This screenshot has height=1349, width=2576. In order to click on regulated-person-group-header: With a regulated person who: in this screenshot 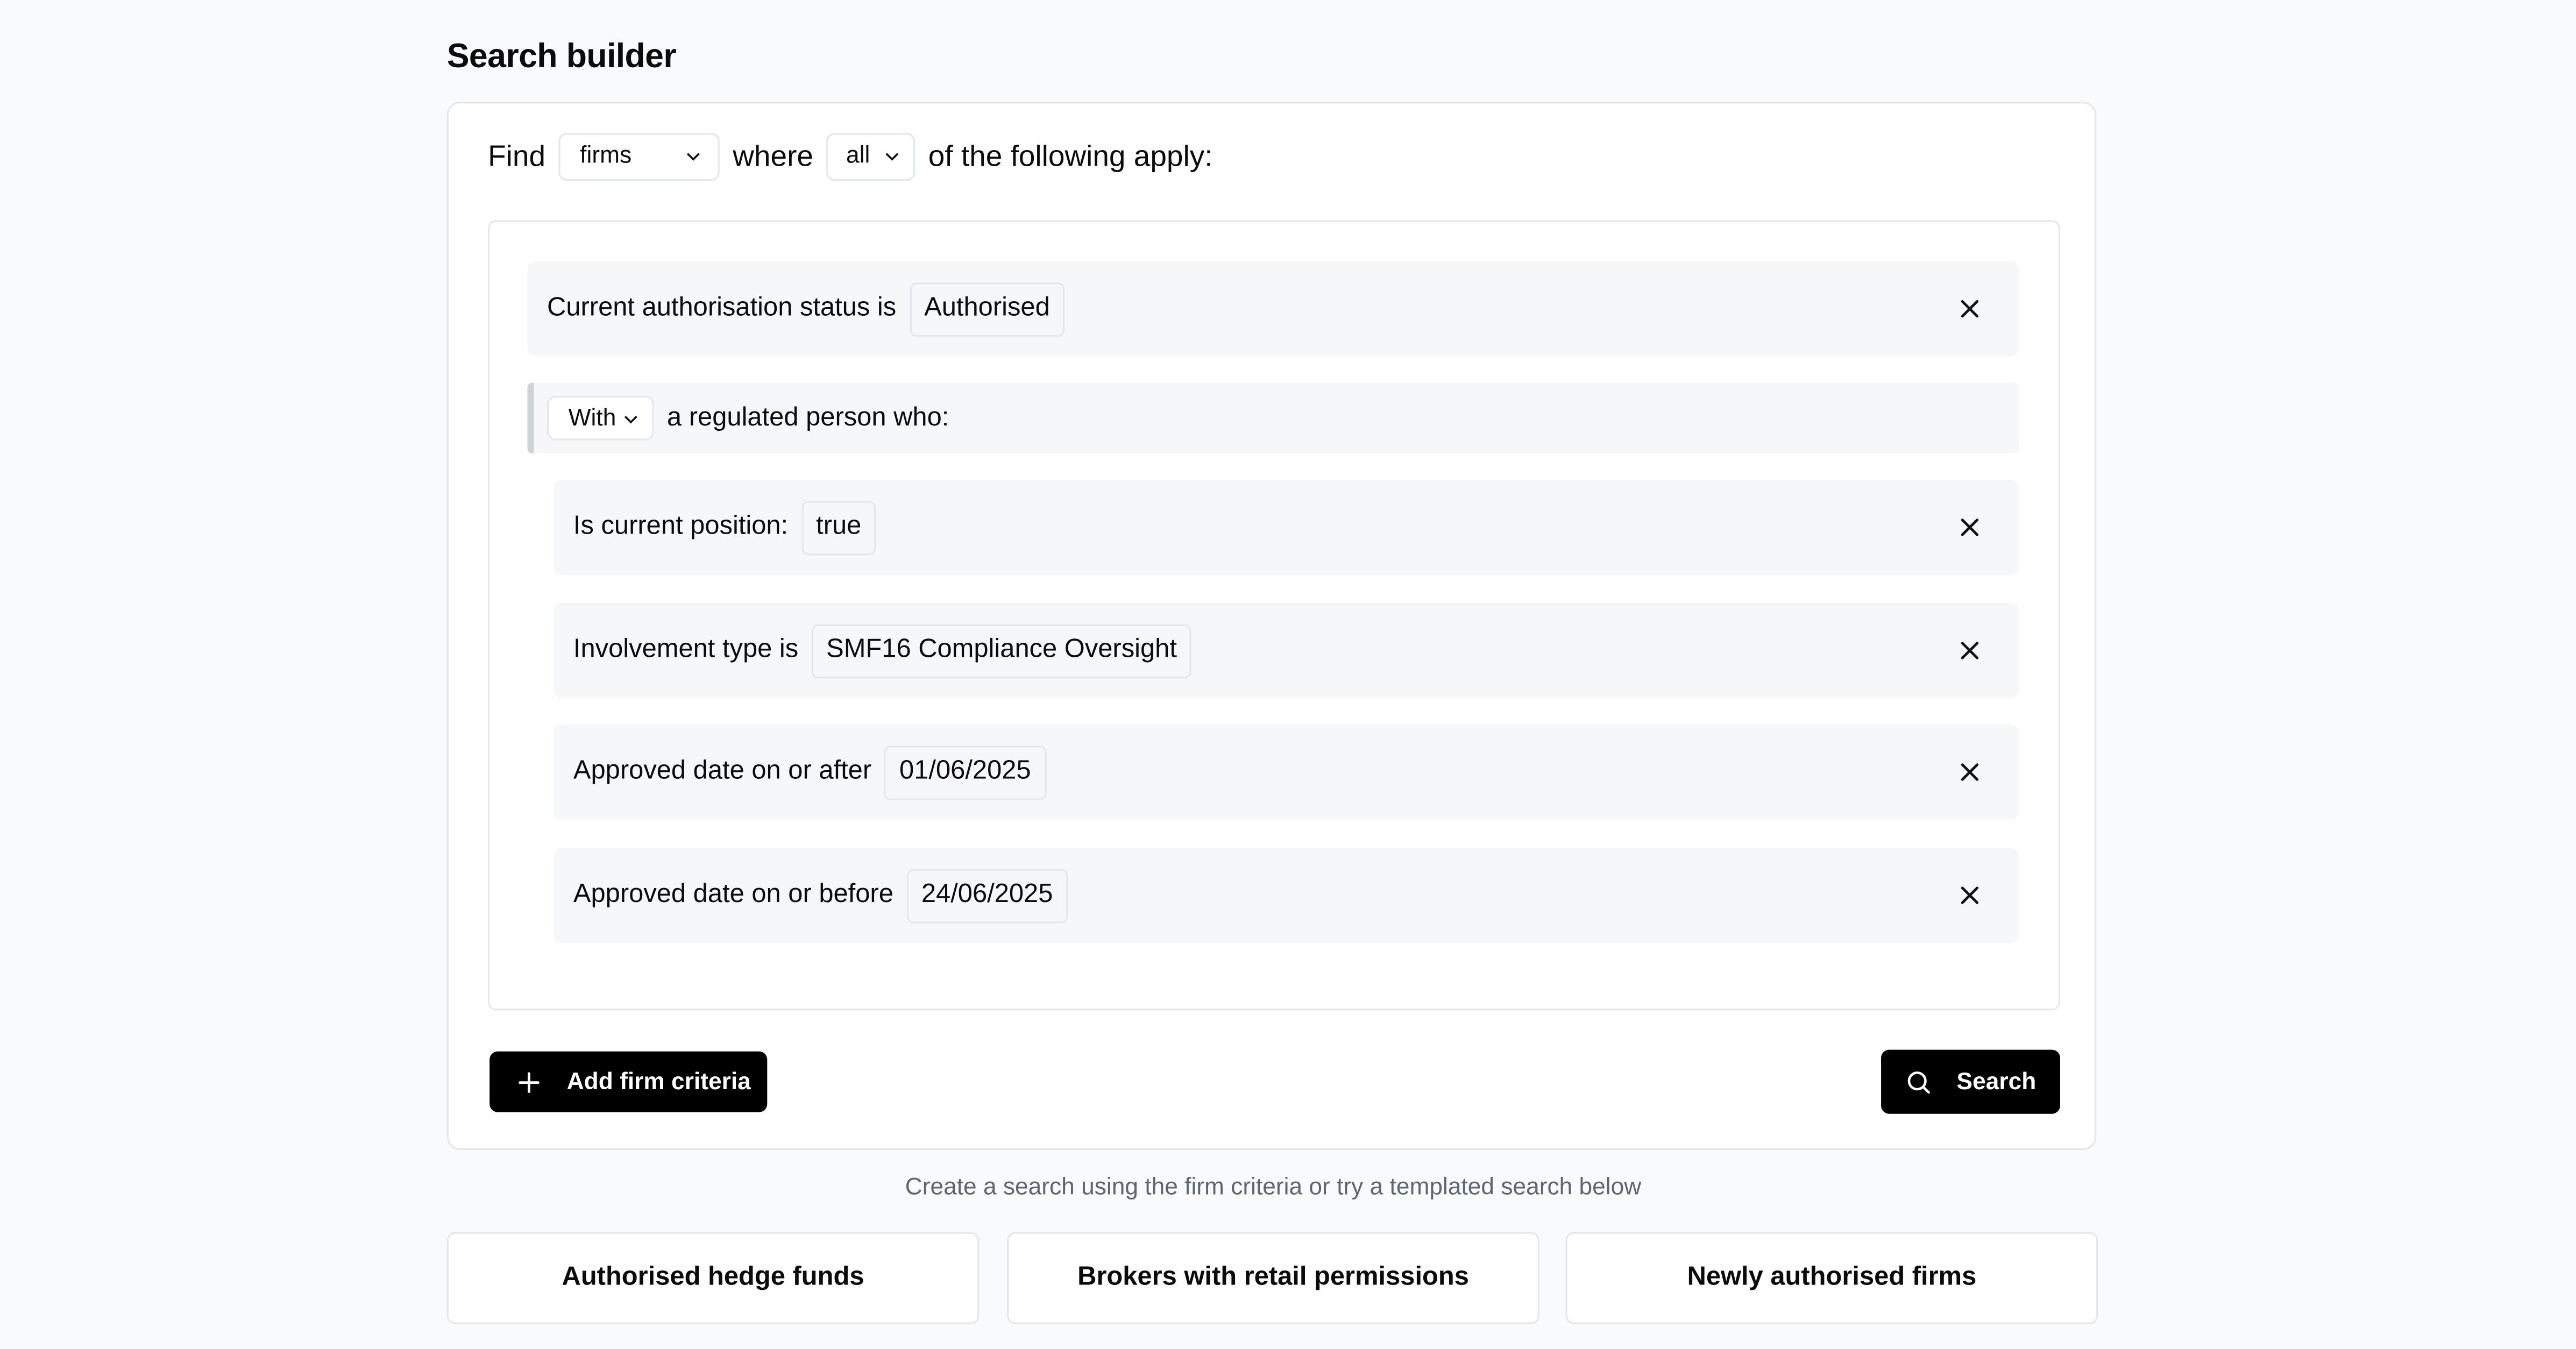, I will do `click(1273, 417)`.